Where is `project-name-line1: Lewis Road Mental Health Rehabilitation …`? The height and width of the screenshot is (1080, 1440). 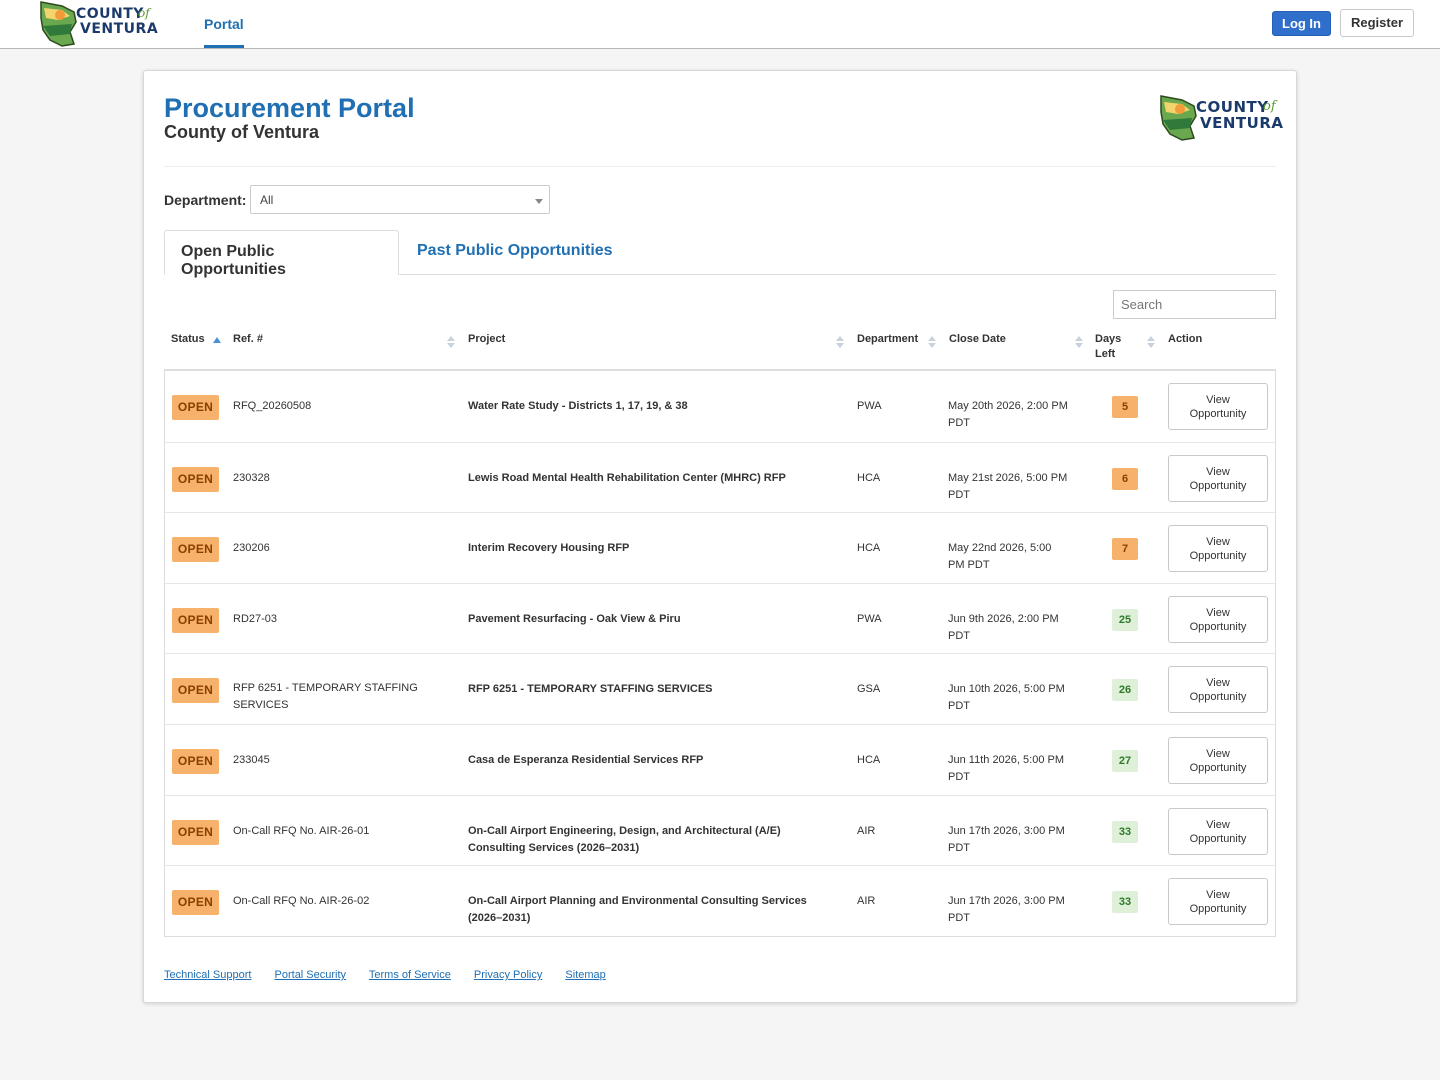
project-name-line1: Lewis Road Mental Health Rehabilitation … is located at coordinates (627, 477).